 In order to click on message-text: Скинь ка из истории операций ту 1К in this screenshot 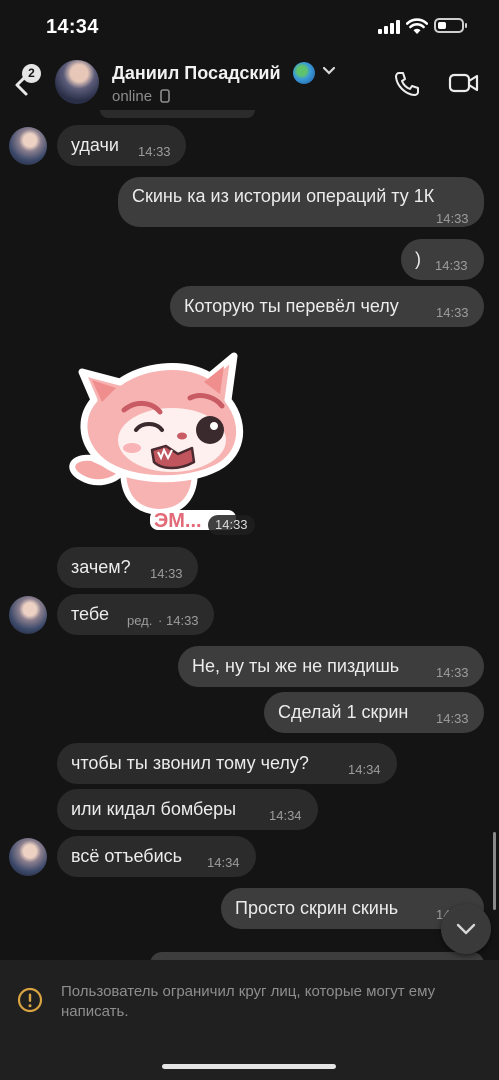, I will do `click(283, 196)`.